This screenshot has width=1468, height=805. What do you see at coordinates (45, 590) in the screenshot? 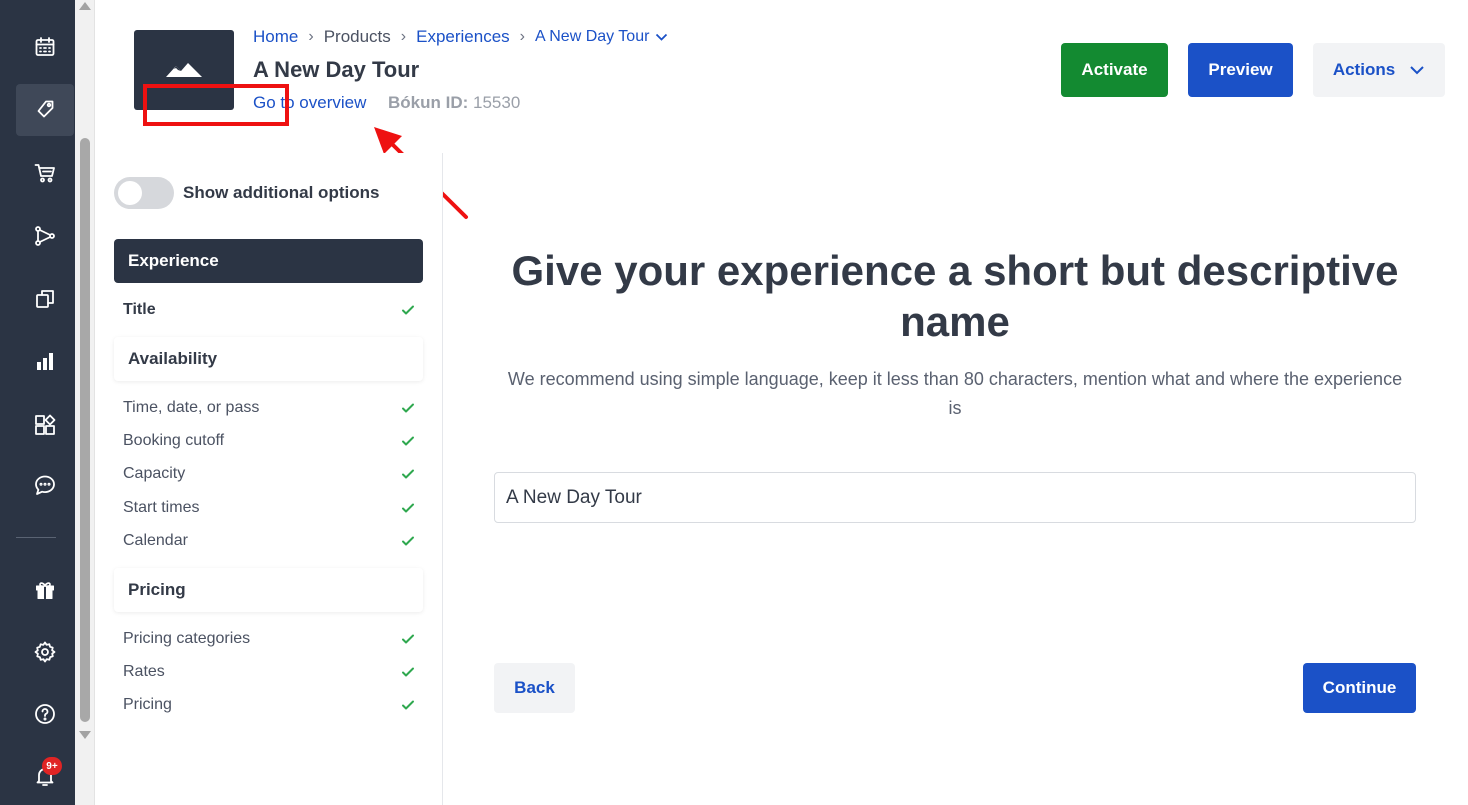
I see `gift-icon` at bounding box center [45, 590].